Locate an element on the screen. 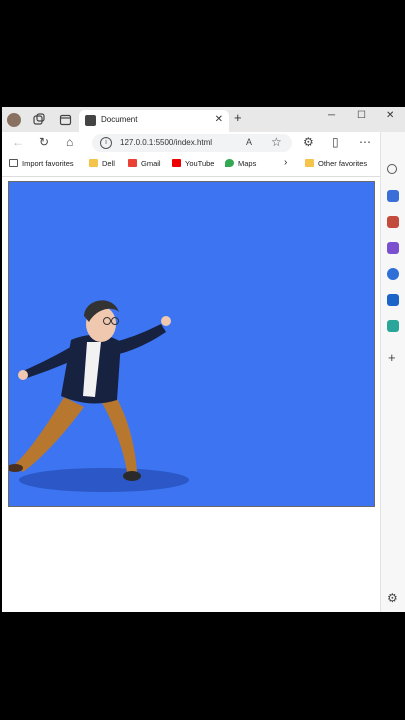 The width and height of the screenshot is (405, 720). favorite-maps: Maps is located at coordinates (240, 163).